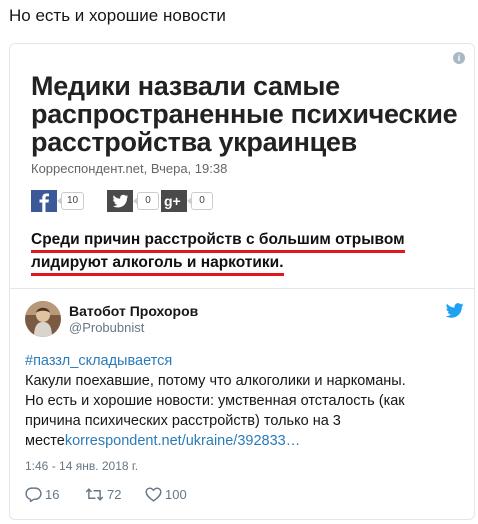  Describe the element at coordinates (81, 466) in the screenshot. I see `tweet-timestamp: 1:46 - 14 янв. 2018 г.` at that location.